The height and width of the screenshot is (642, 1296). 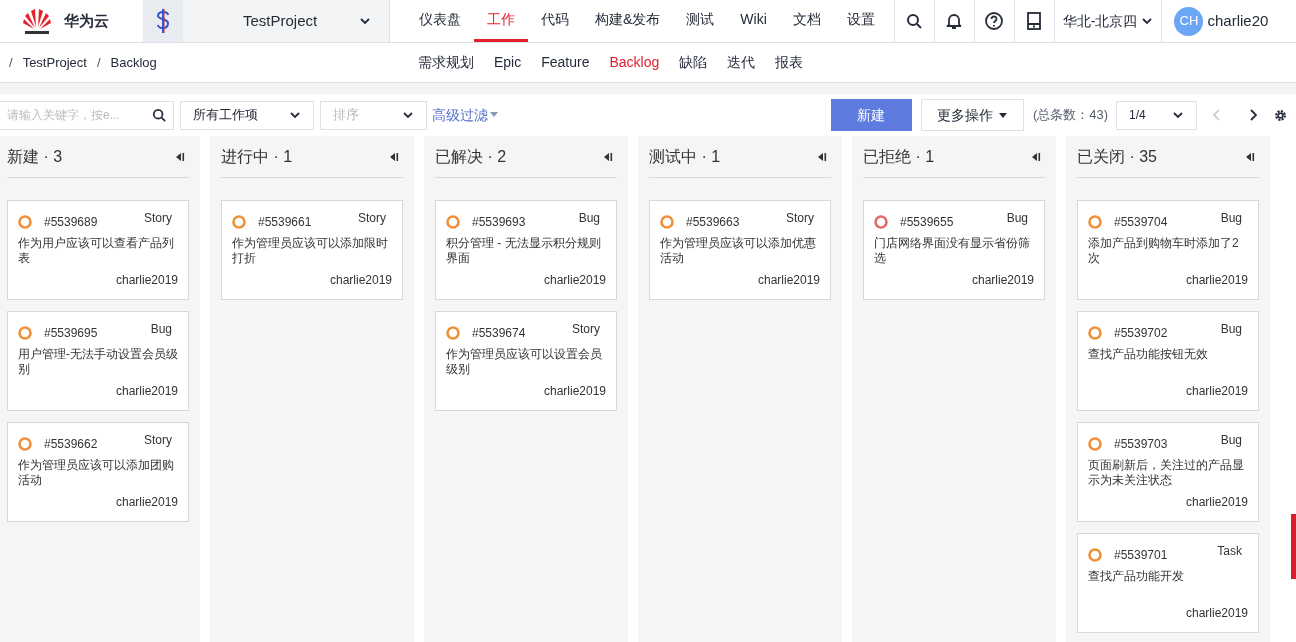 I want to click on nav-tab: 文档, so click(x=806, y=21).